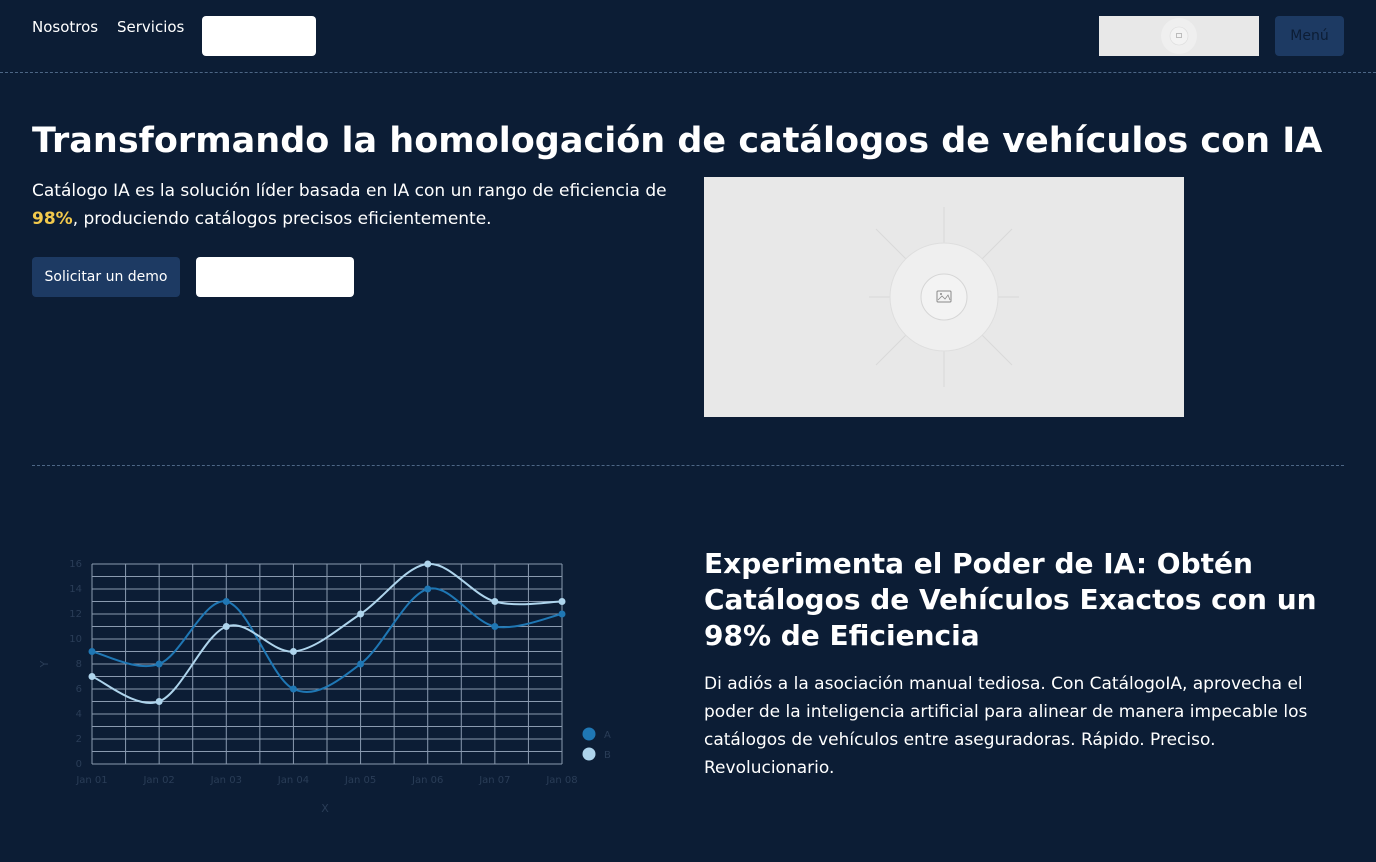  Describe the element at coordinates (75, 564) in the screenshot. I see `y-tick-label: 16` at that location.